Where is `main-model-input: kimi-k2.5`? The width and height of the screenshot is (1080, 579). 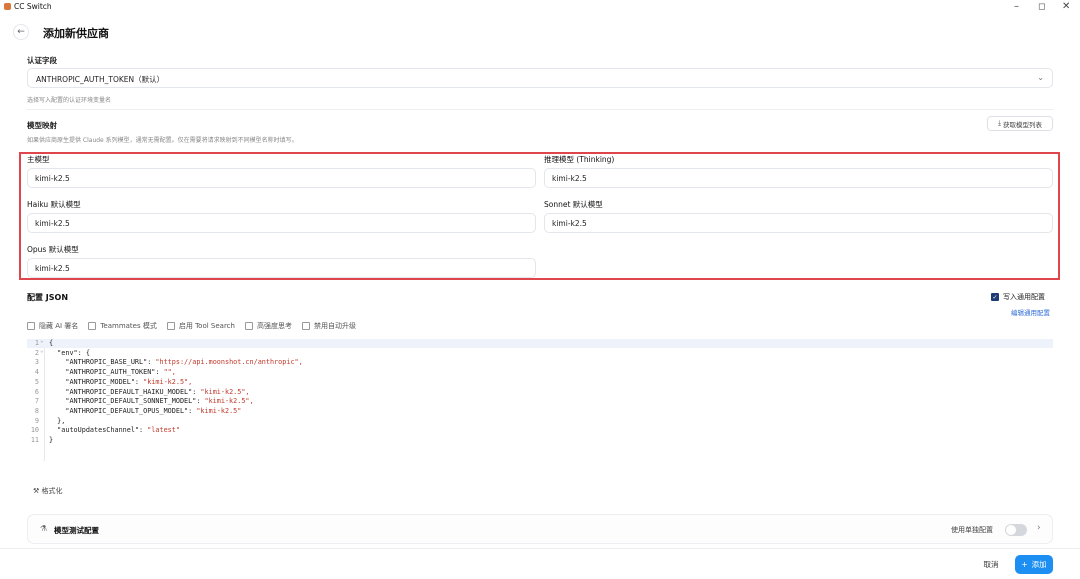
main-model-input: kimi-k2.5 is located at coordinates (281, 178).